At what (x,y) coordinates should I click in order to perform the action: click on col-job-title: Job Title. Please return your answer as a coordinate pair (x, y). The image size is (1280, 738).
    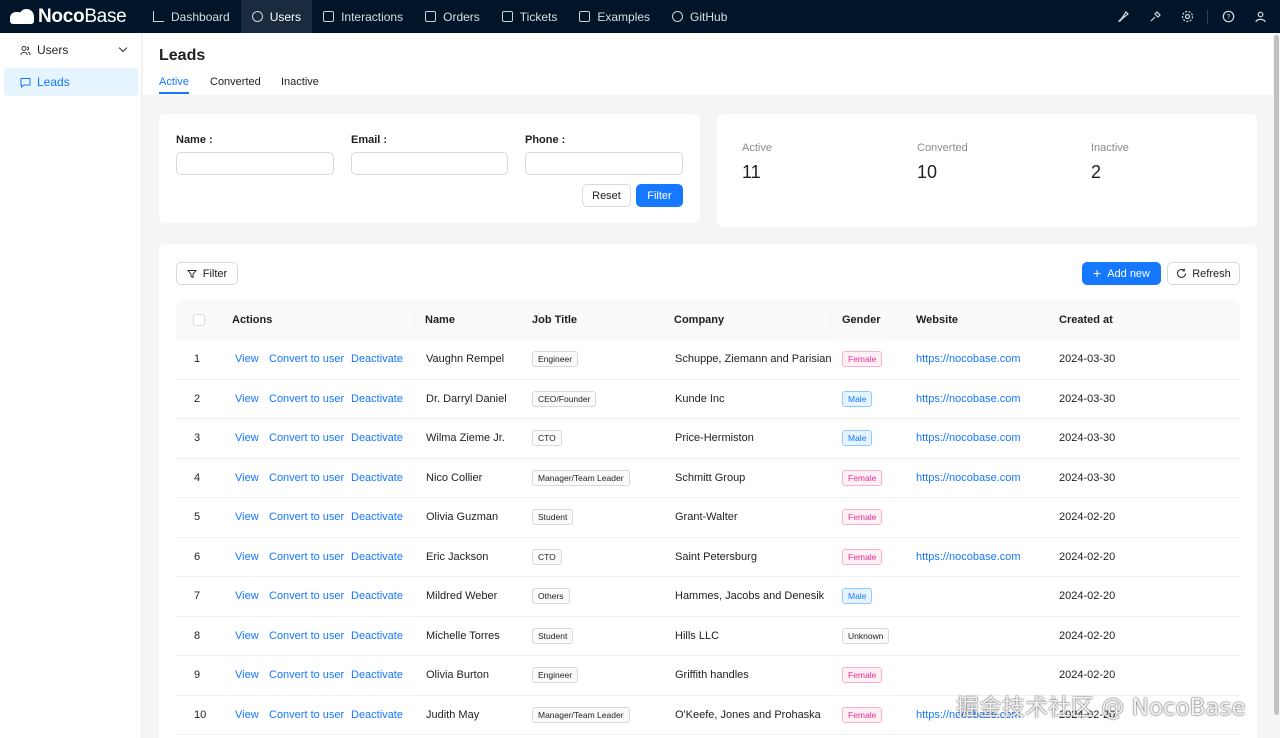
    Looking at the image, I should click on (554, 320).